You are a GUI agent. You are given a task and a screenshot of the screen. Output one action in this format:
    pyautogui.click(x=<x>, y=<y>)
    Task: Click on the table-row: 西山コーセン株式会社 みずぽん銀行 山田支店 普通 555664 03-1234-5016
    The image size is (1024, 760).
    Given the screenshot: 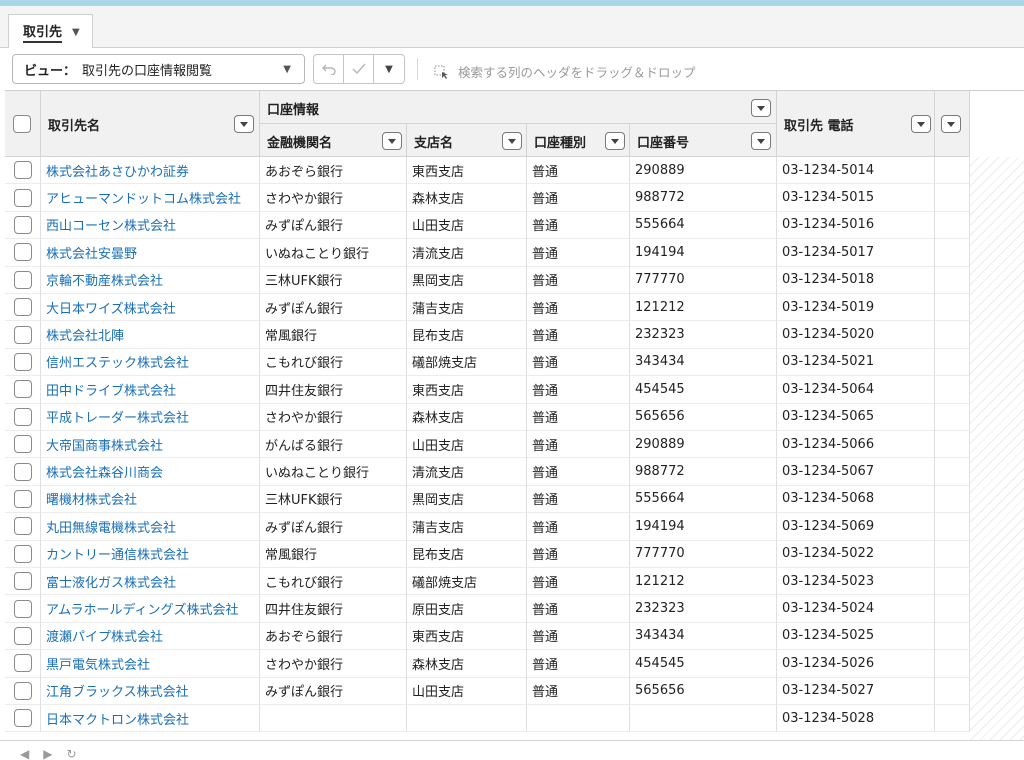 What is the action you would take?
    pyautogui.click(x=487, y=225)
    